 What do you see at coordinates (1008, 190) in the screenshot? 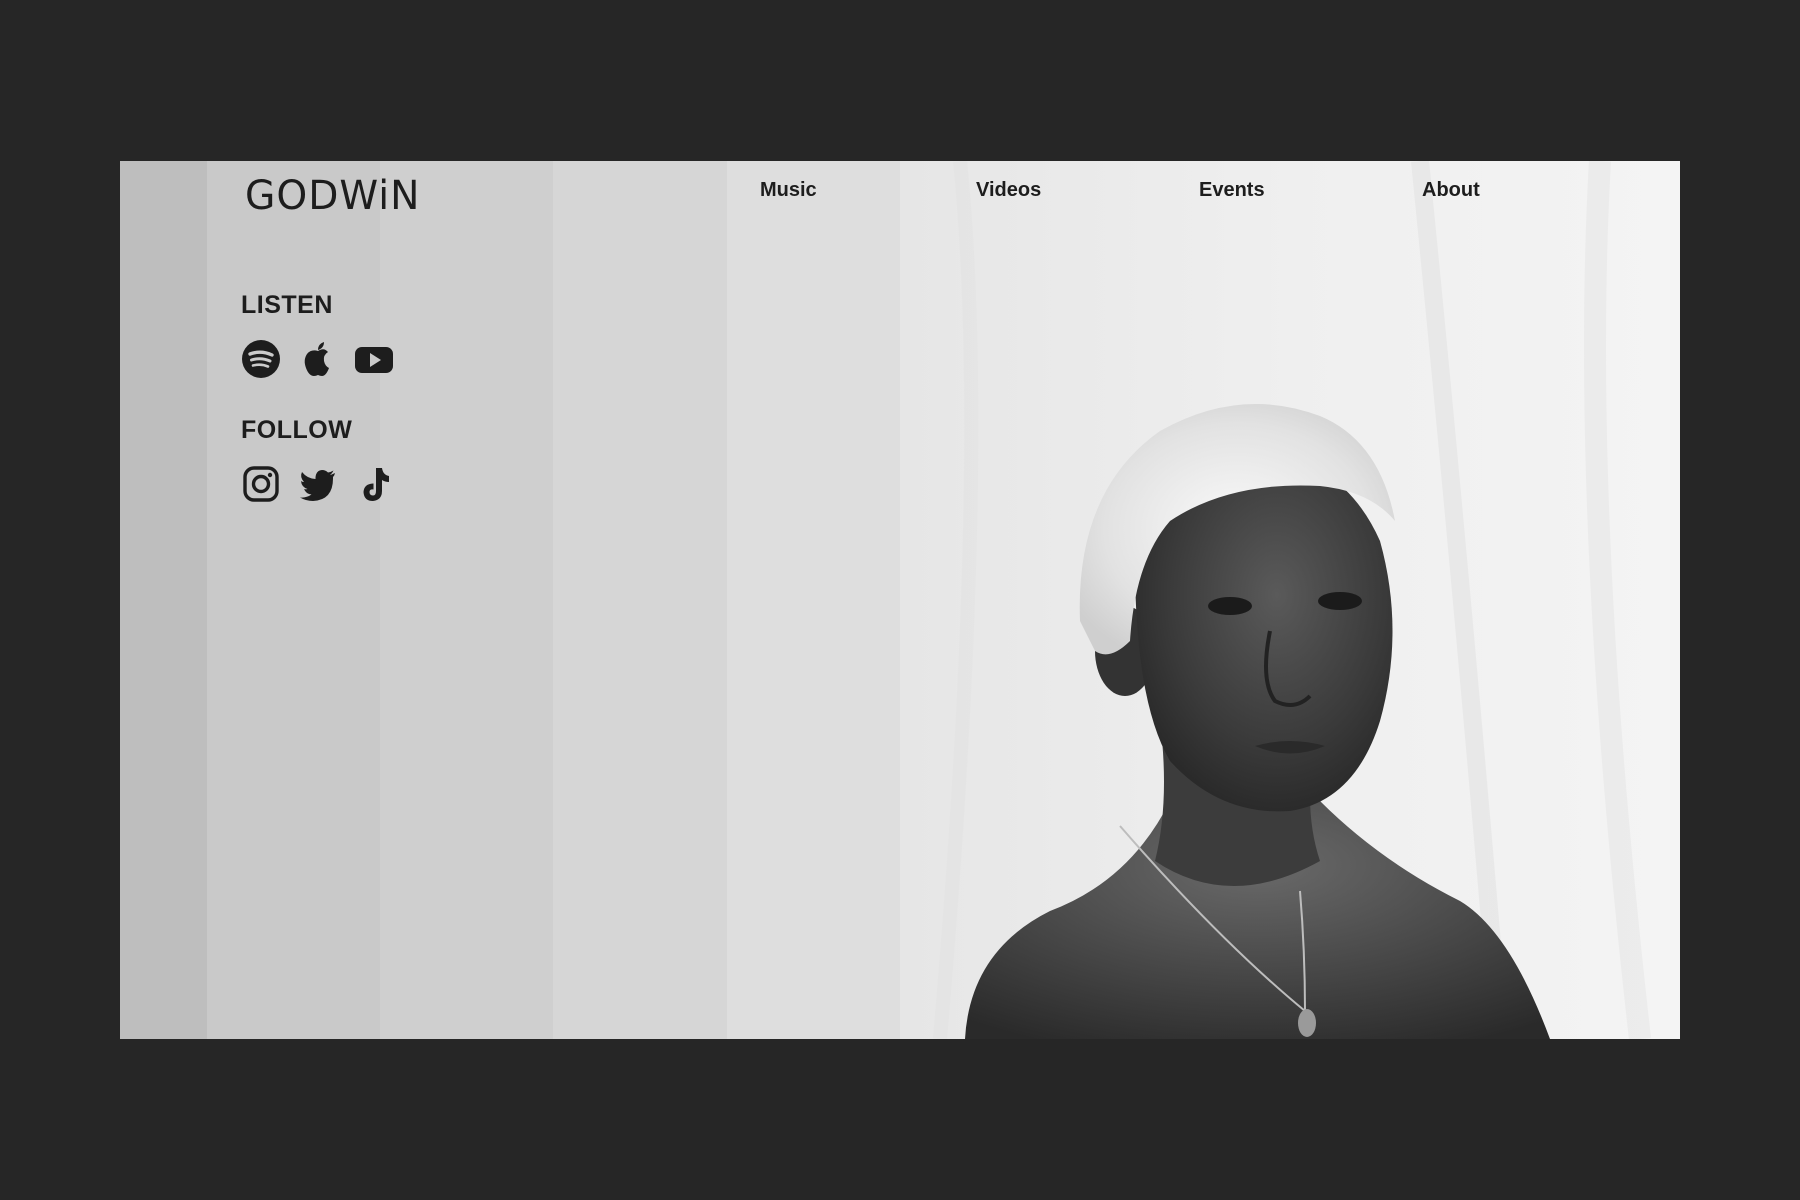
I see `nav-item-videos: Videos` at bounding box center [1008, 190].